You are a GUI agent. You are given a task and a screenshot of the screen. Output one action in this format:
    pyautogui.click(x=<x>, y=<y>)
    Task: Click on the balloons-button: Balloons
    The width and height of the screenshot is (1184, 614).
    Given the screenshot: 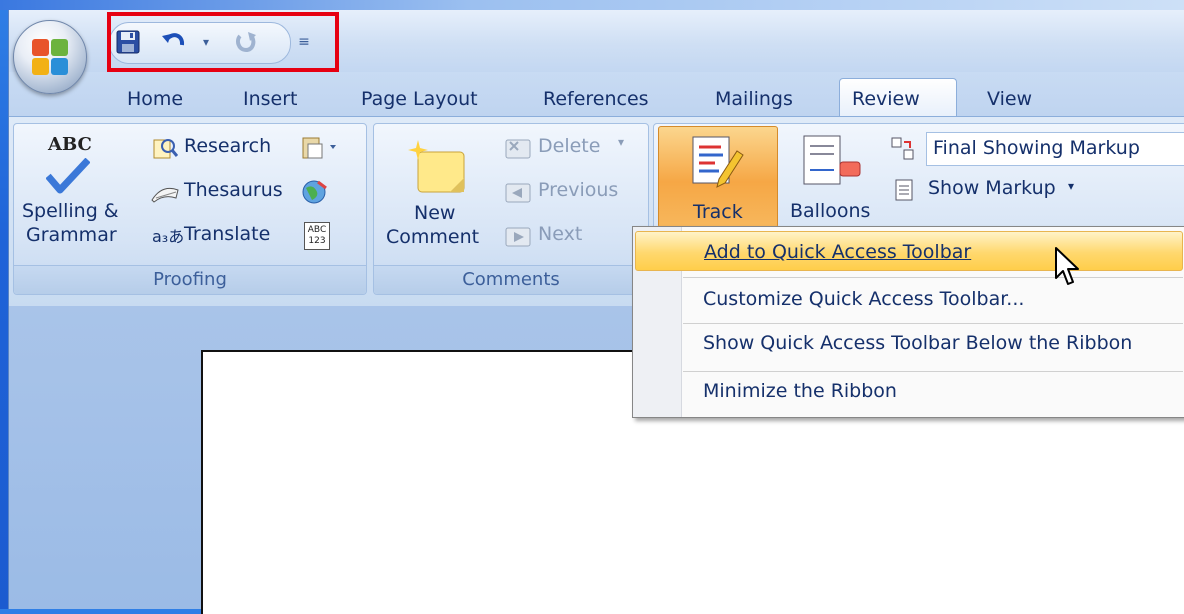 What is the action you would take?
    pyautogui.click(x=832, y=176)
    